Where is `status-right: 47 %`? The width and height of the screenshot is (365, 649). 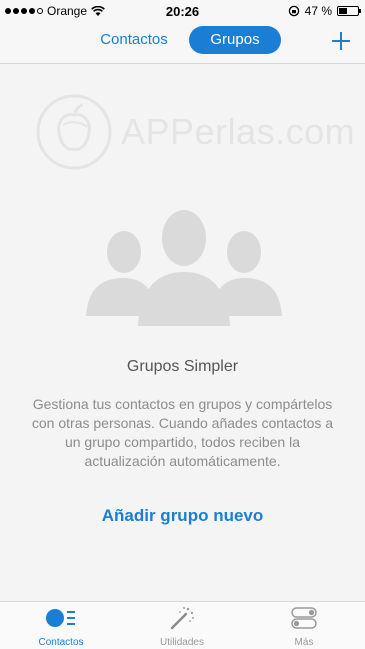
status-right: 47 % is located at coordinates (324, 11).